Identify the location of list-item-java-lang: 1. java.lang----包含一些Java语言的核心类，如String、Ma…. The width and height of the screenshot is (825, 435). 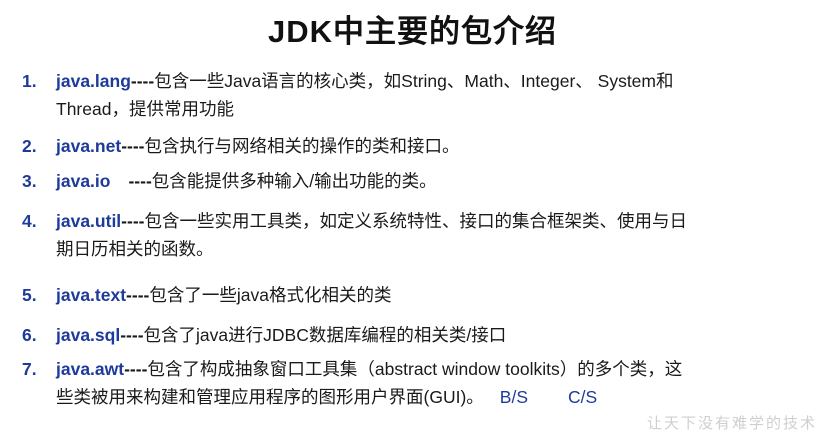
(412, 95).